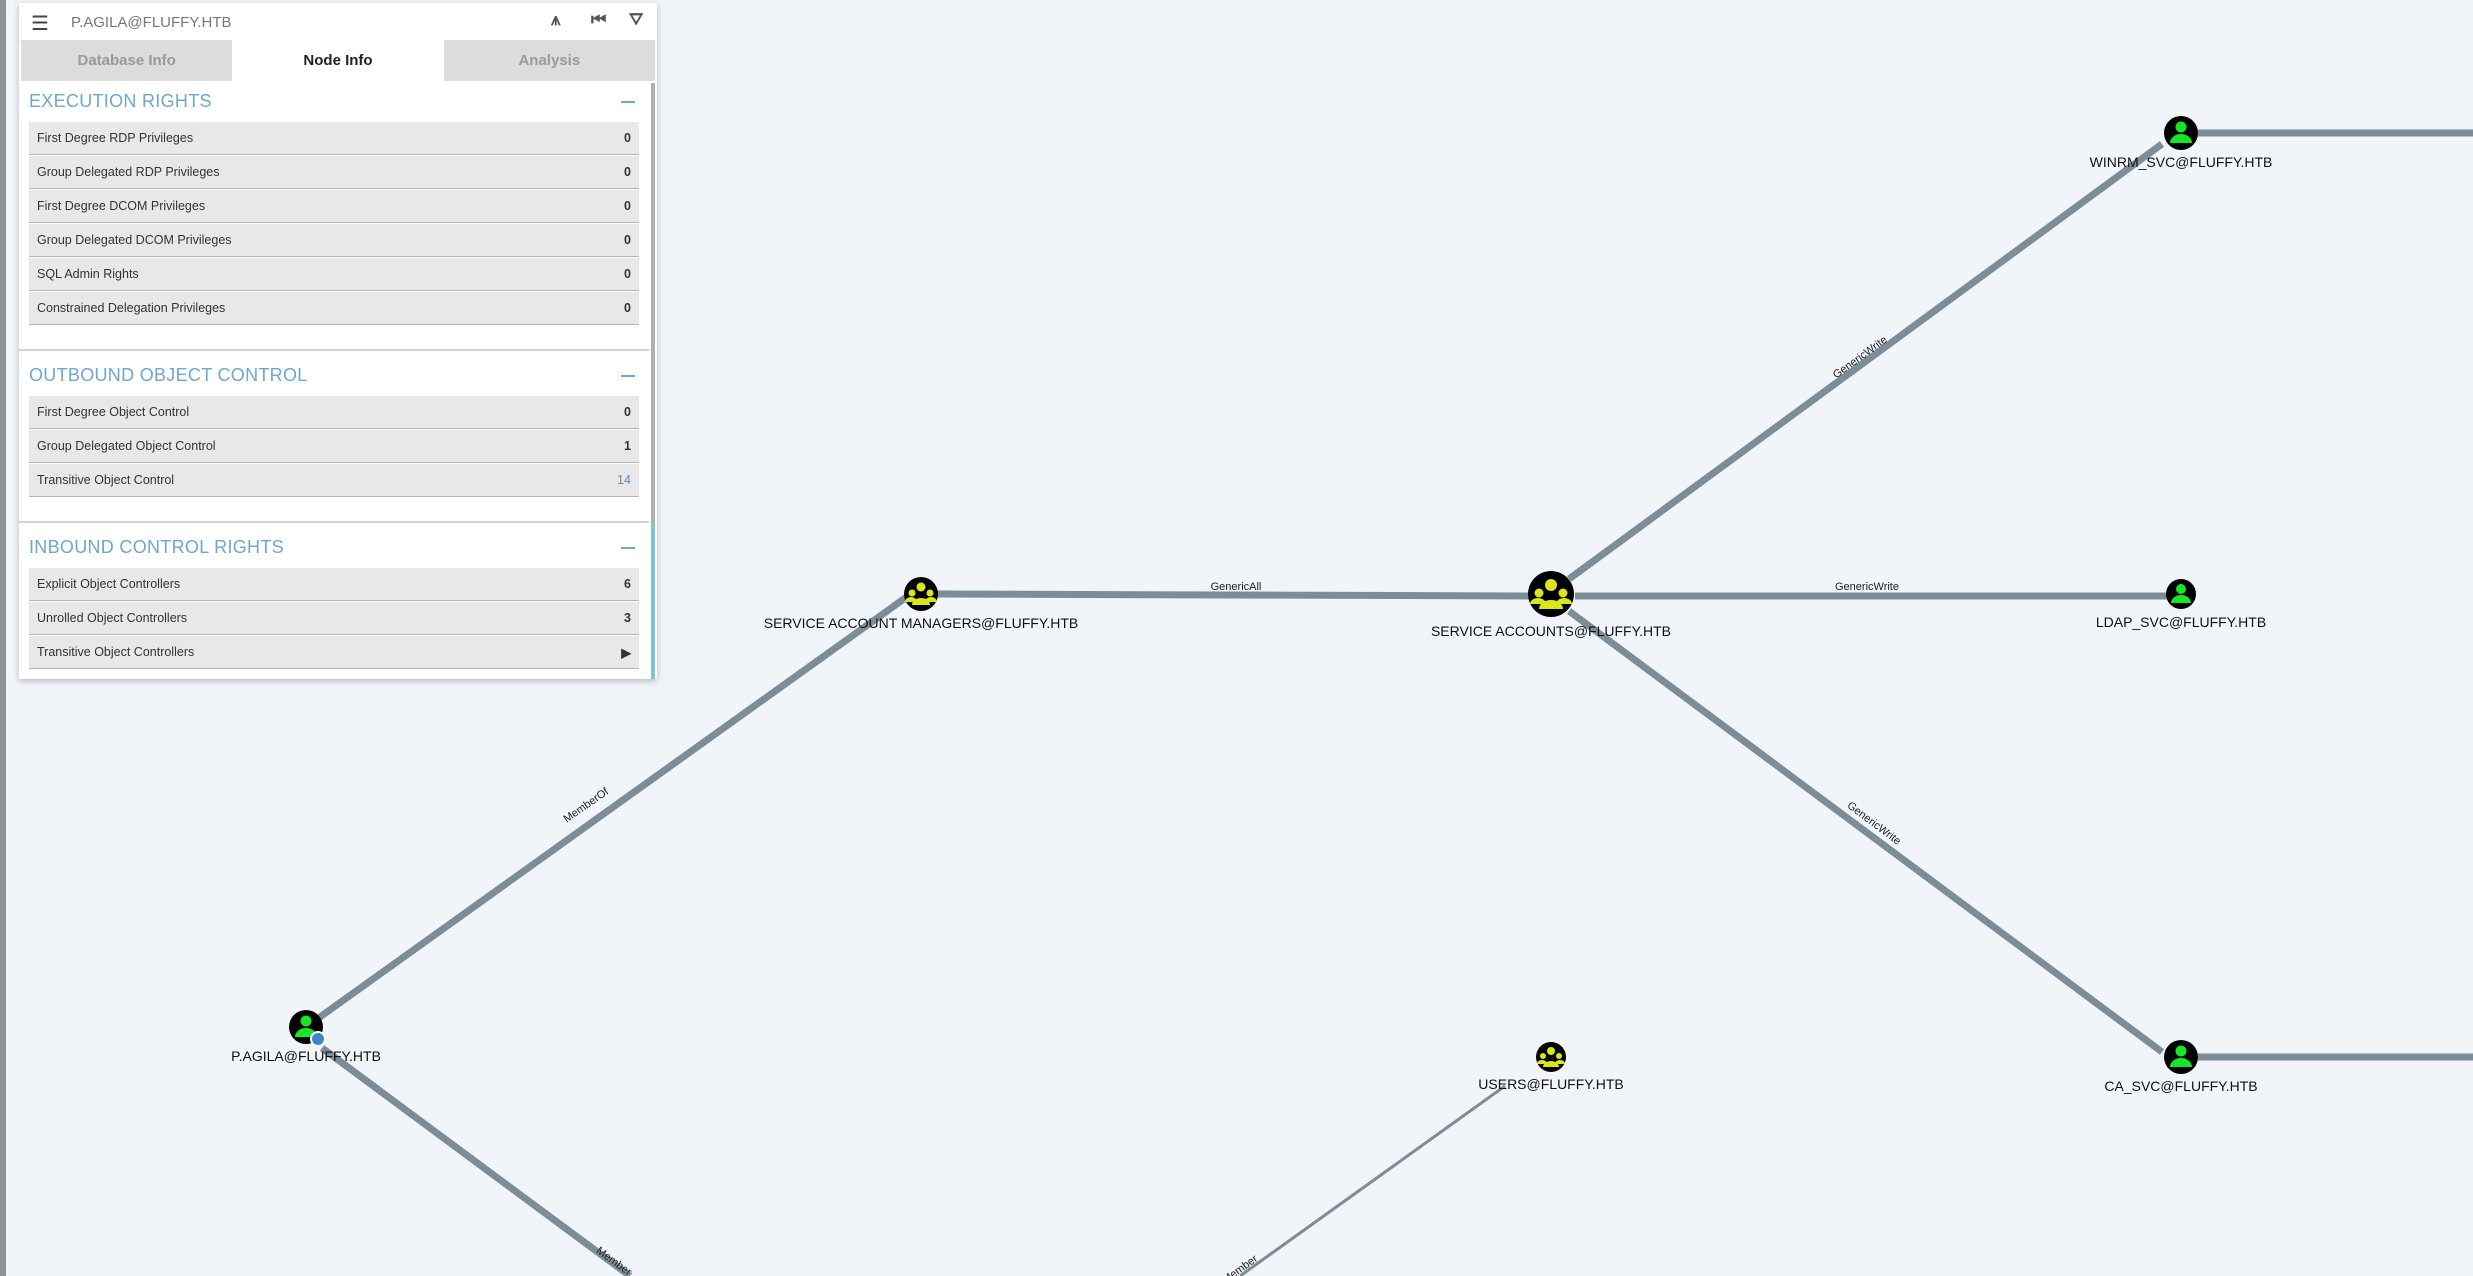  Describe the element at coordinates (116, 652) in the screenshot. I see `row-label: Transitive Object Controllers` at that location.